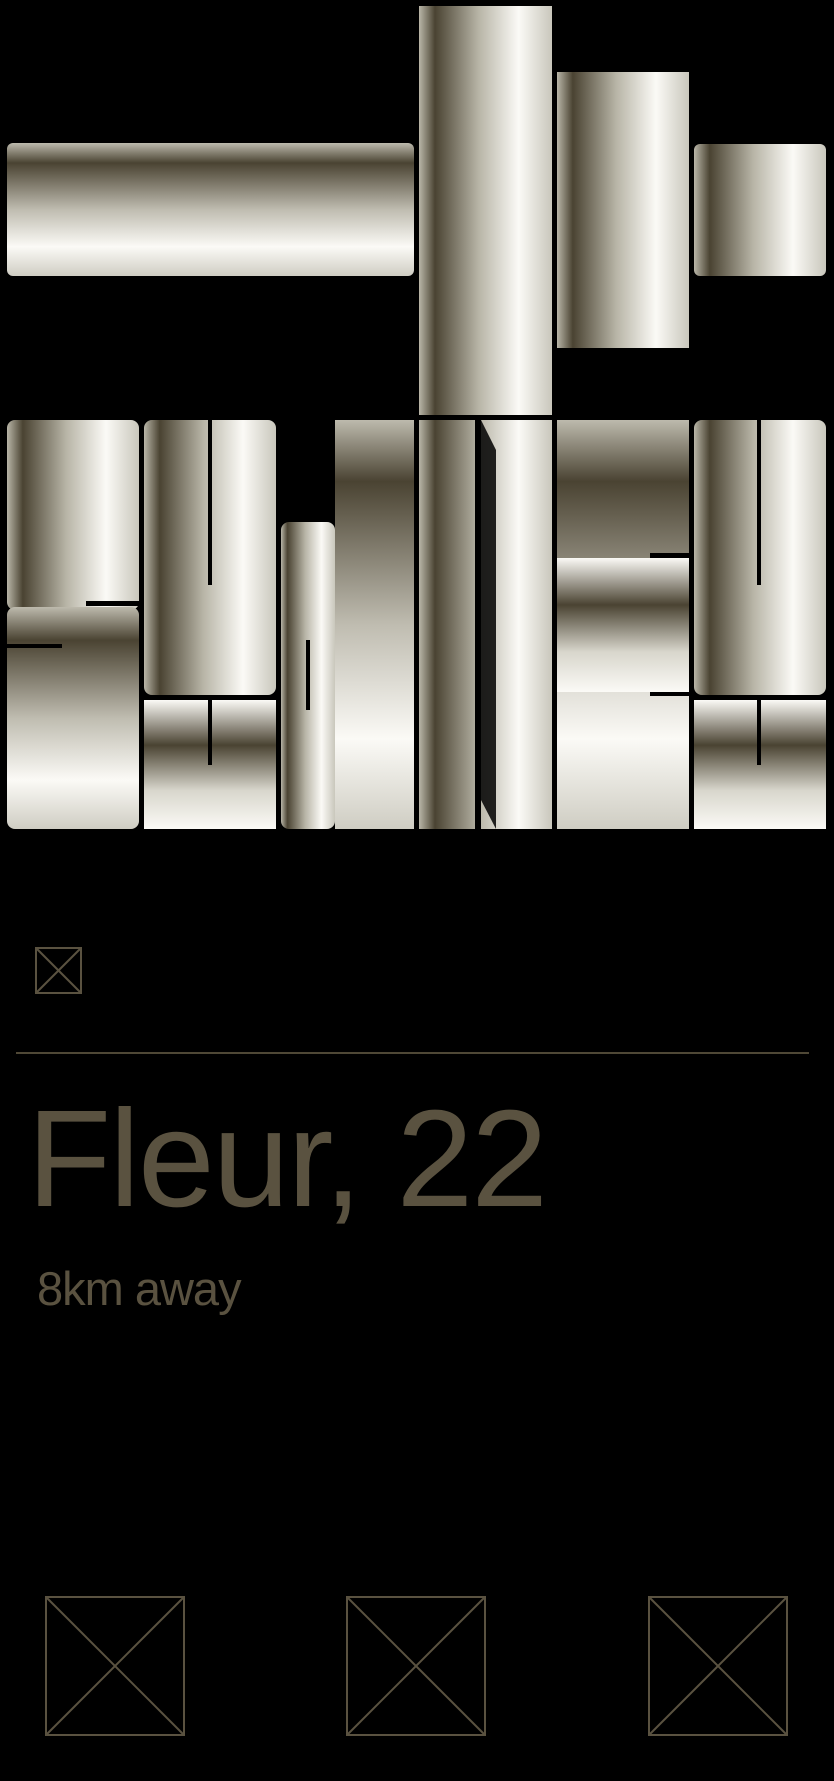 The width and height of the screenshot is (834, 1781). I want to click on profile-name-age: Fleur, 22, so click(287, 1159).